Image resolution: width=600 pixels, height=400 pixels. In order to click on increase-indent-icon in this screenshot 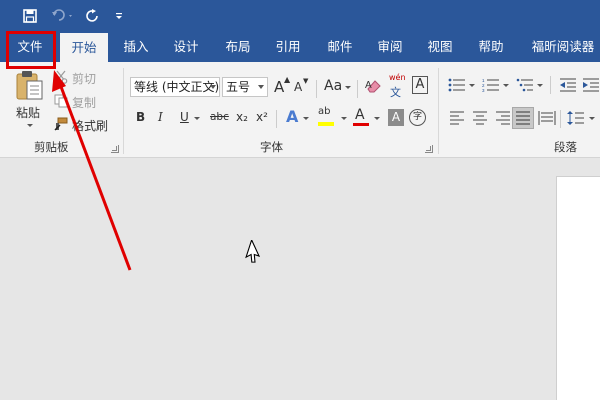, I will do `click(590, 85)`.